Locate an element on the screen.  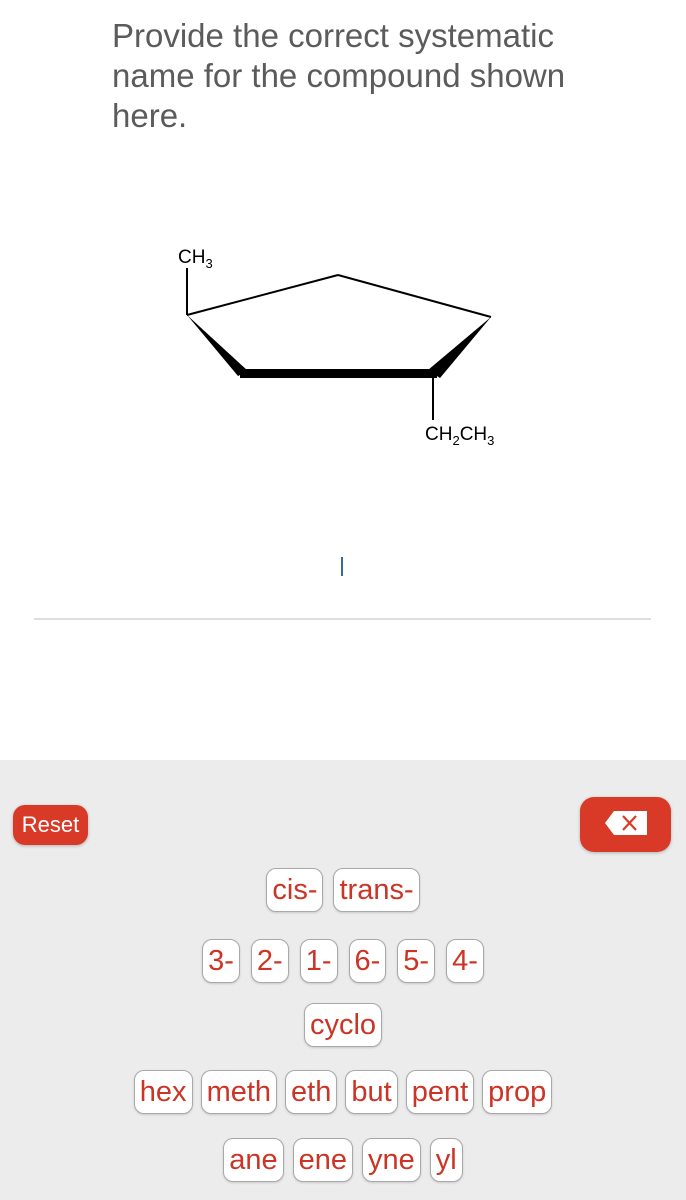
answer-underline is located at coordinates (342, 619).